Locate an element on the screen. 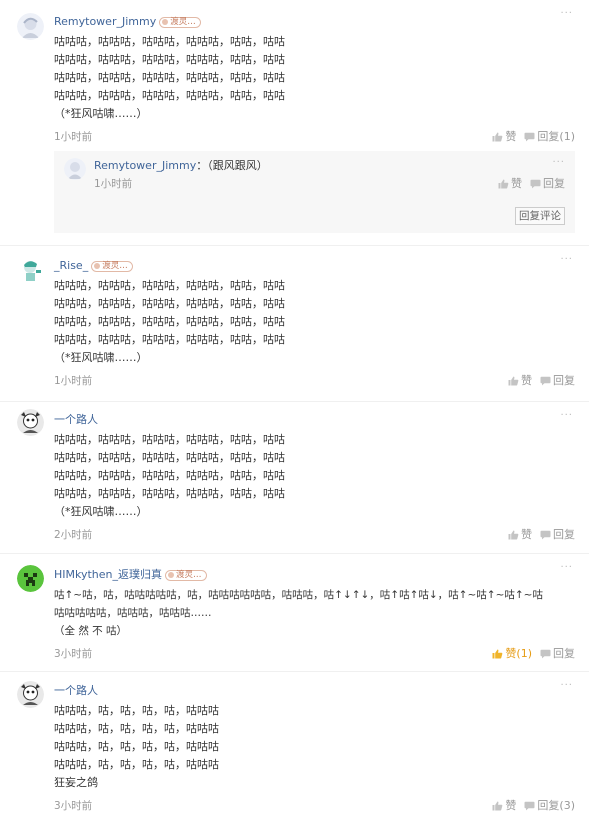 The height and width of the screenshot is (820, 589). comment-meta: 2小时前 赞 回复 is located at coordinates (314, 535).